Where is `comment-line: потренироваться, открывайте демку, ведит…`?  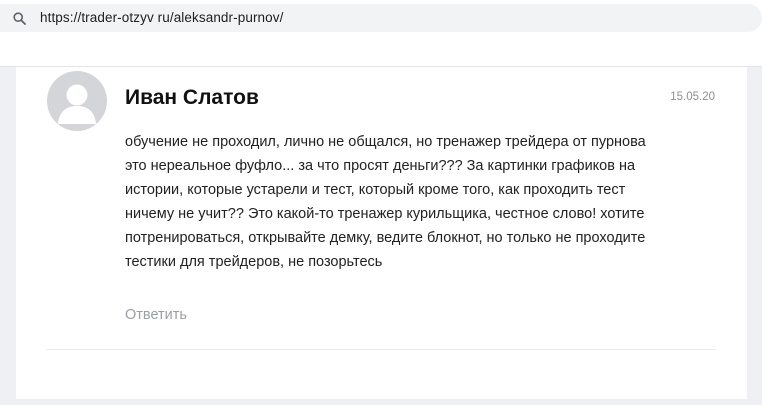
comment-line: потренироваться, открывайте демку, ведит… is located at coordinates (385, 238).